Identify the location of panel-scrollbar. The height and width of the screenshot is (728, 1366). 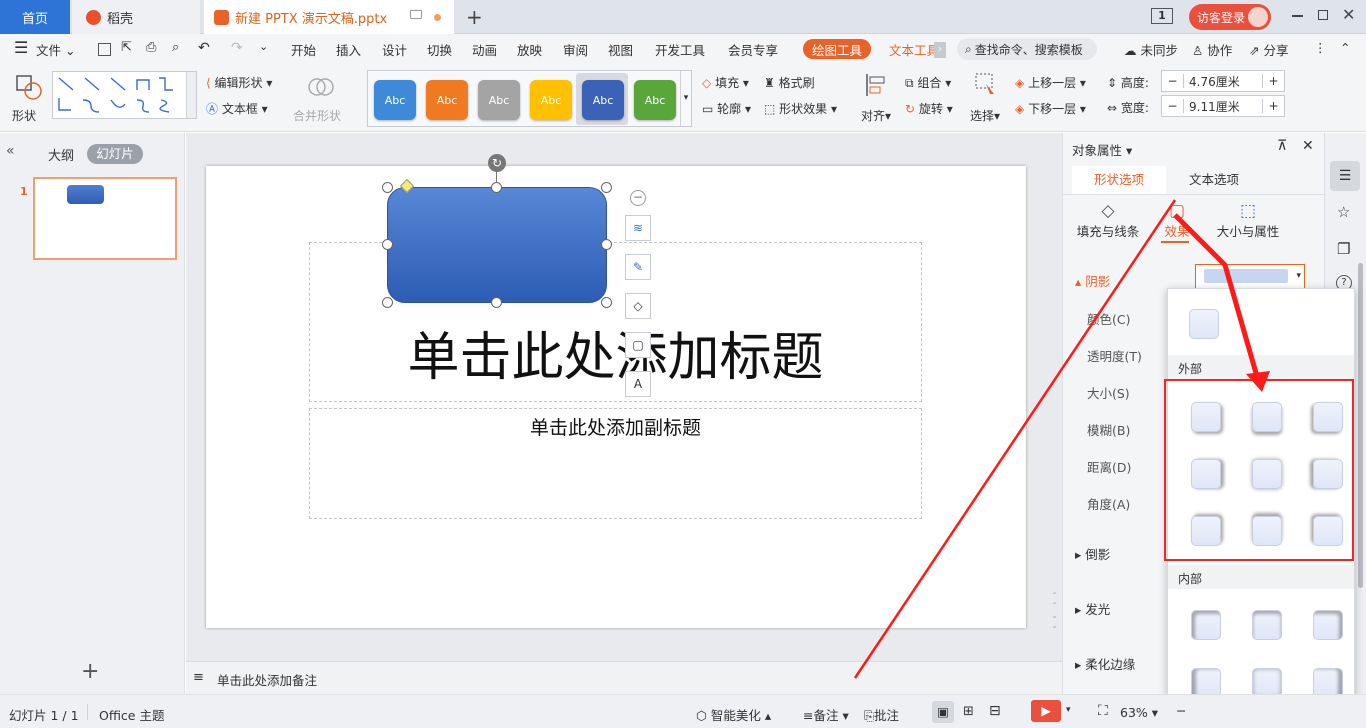
(1360, 425).